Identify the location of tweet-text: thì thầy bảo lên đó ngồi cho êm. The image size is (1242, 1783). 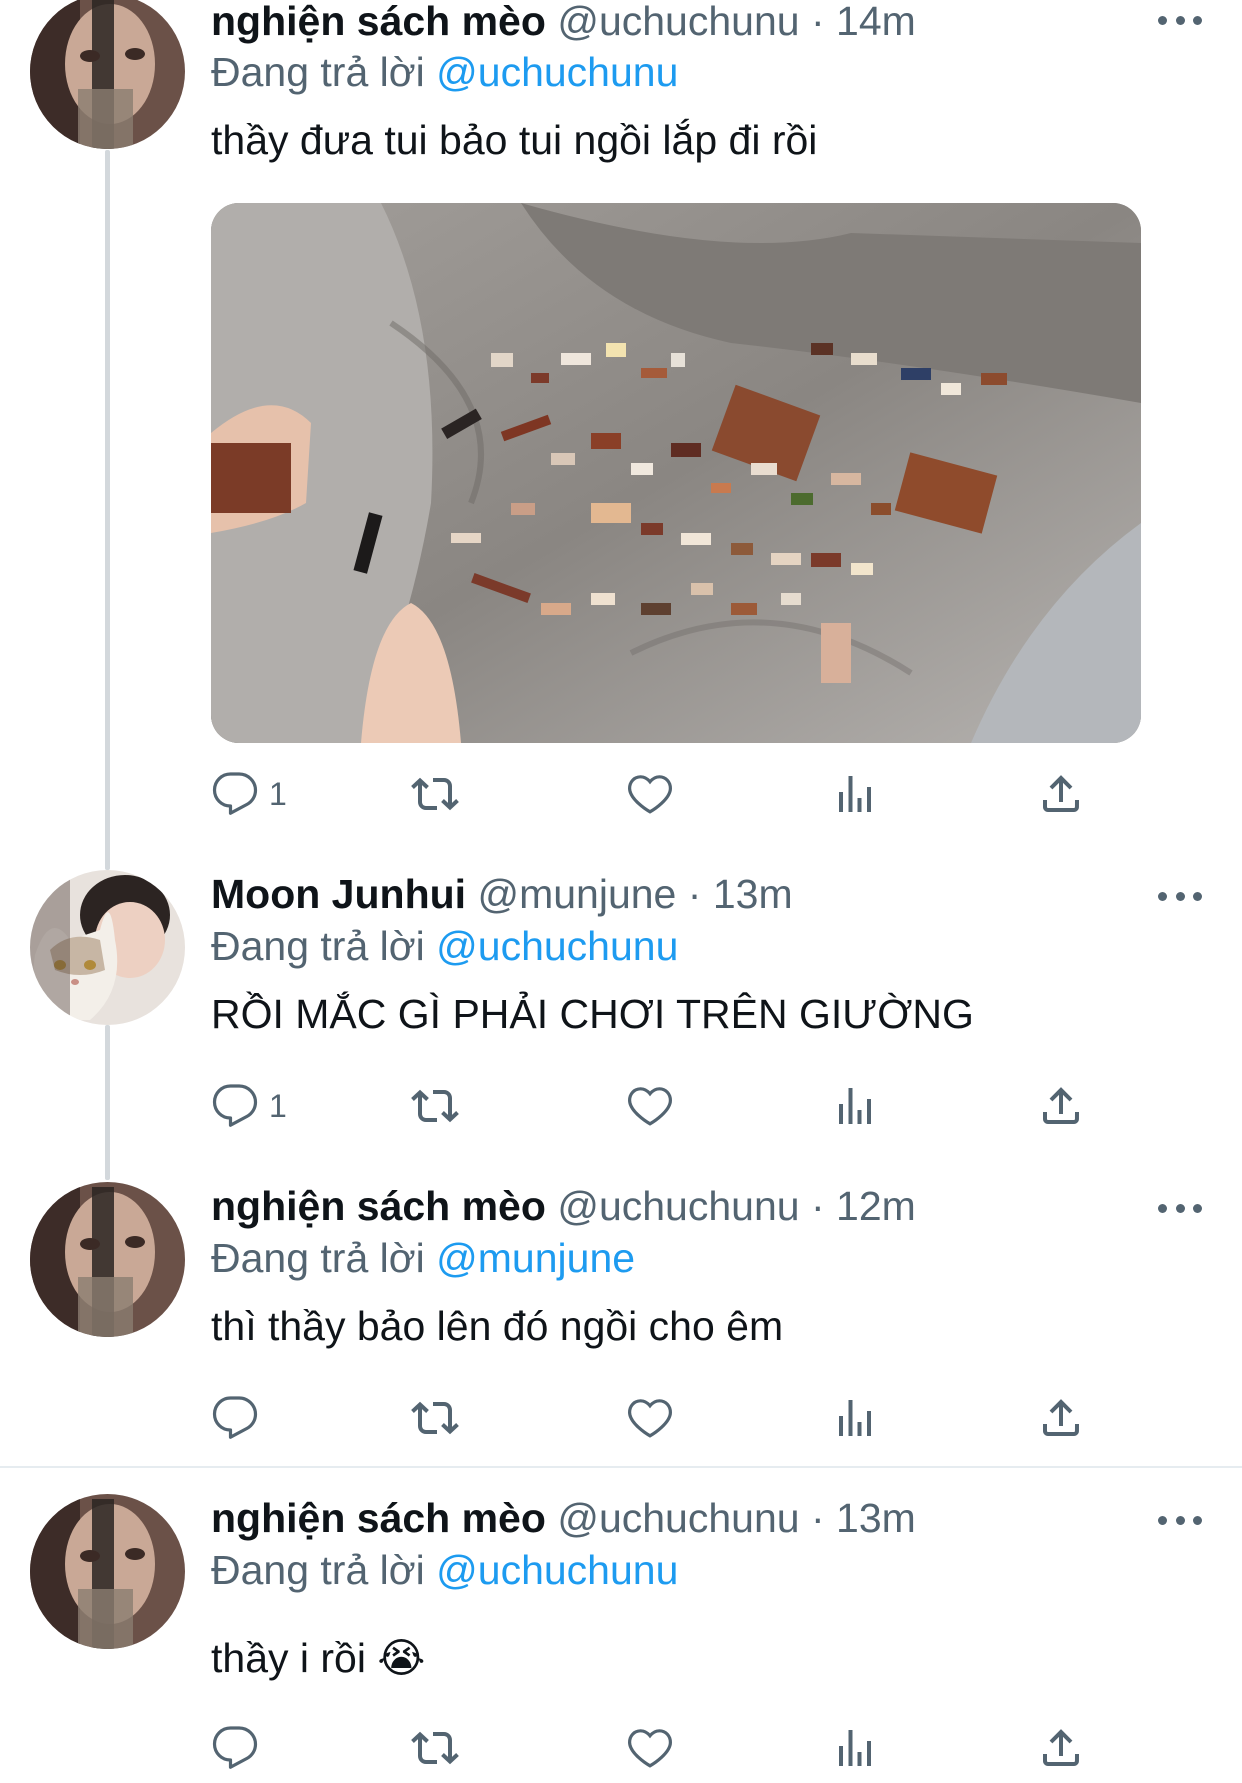
(497, 1326).